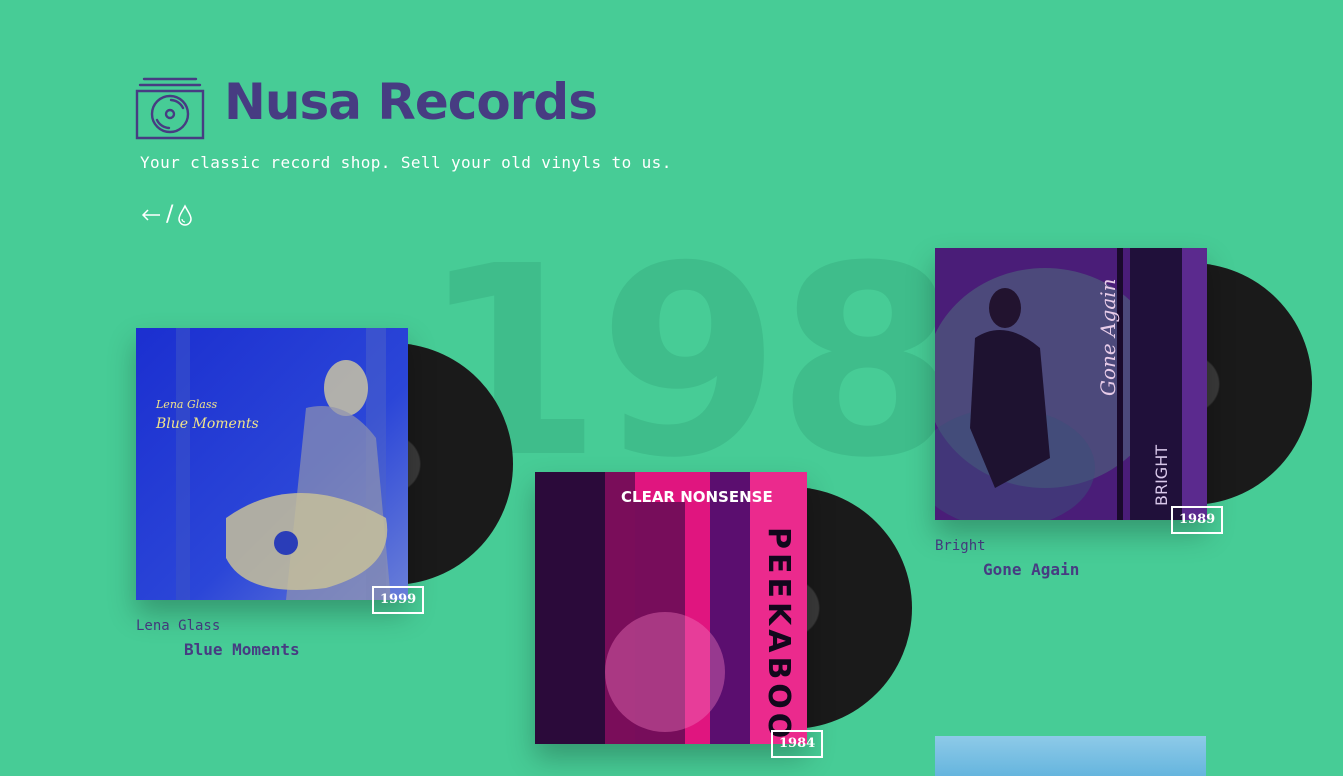 This screenshot has width=1343, height=776. What do you see at coordinates (671, 608) in the screenshot?
I see `album-cover: CLEAR NONSENSE PEEKABOO` at bounding box center [671, 608].